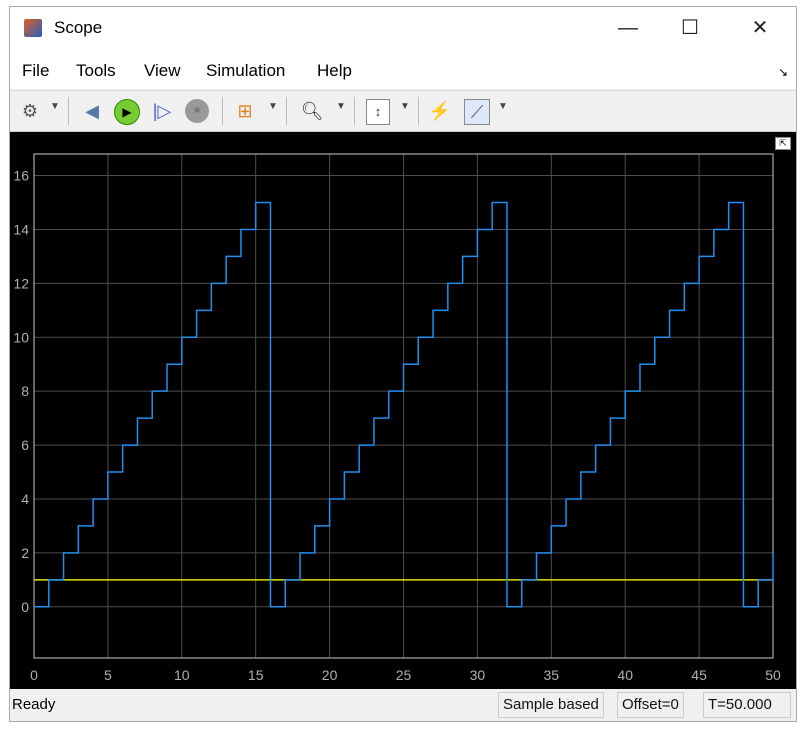 This screenshot has height=729, width=806. I want to click on sample-mode: Sample based, so click(551, 705).